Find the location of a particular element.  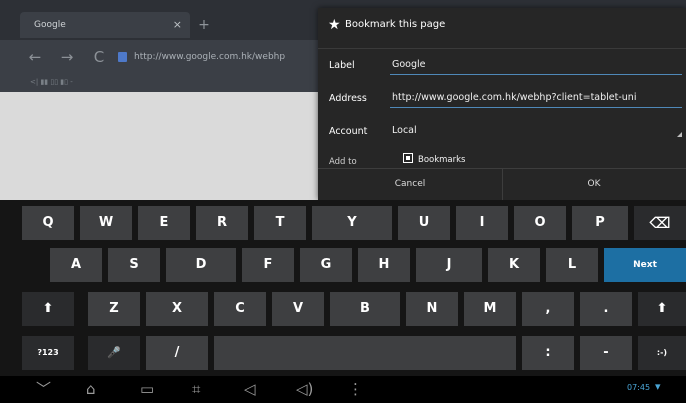

key-n: N is located at coordinates (432, 309).